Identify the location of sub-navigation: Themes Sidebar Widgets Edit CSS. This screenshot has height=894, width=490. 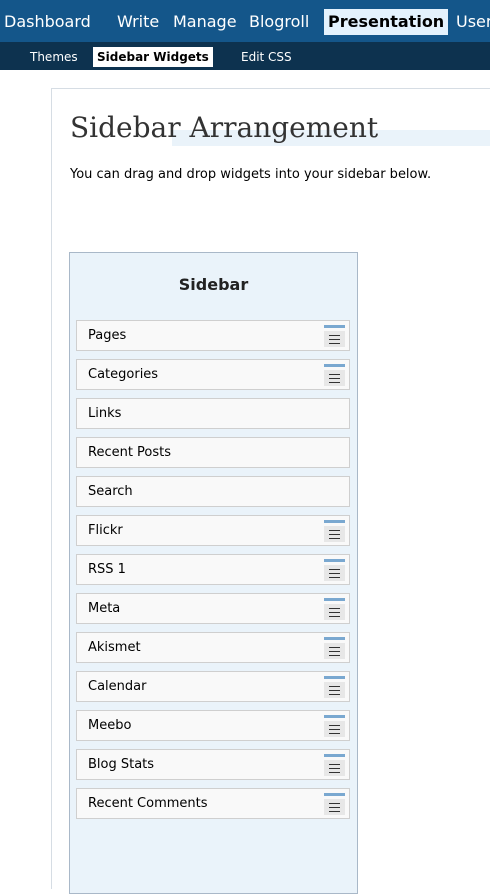
(245, 56).